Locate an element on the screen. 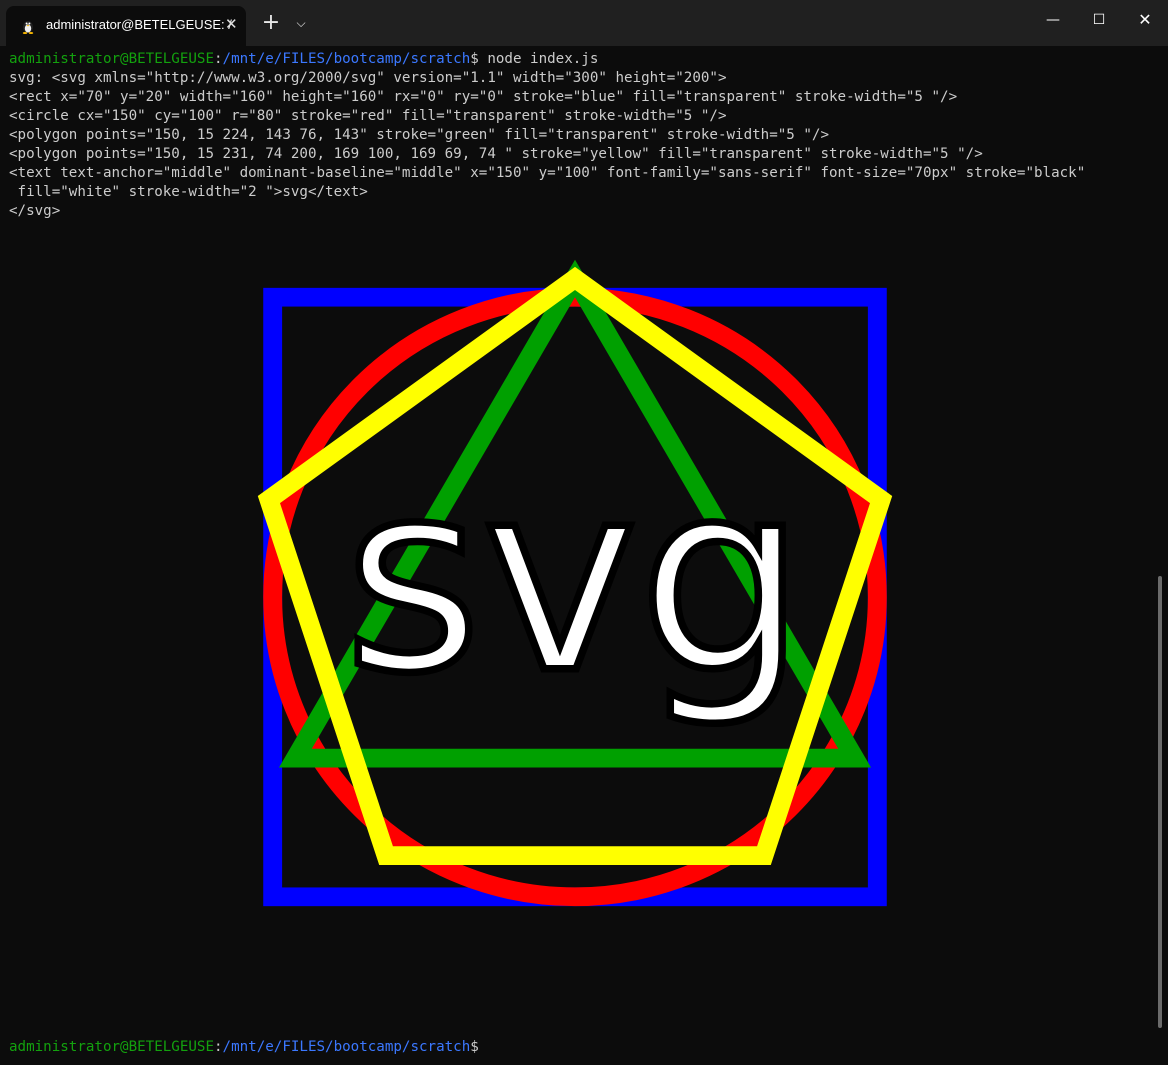  tab-title: administrator@BETELGEUSE: / is located at coordinates (139, 24).